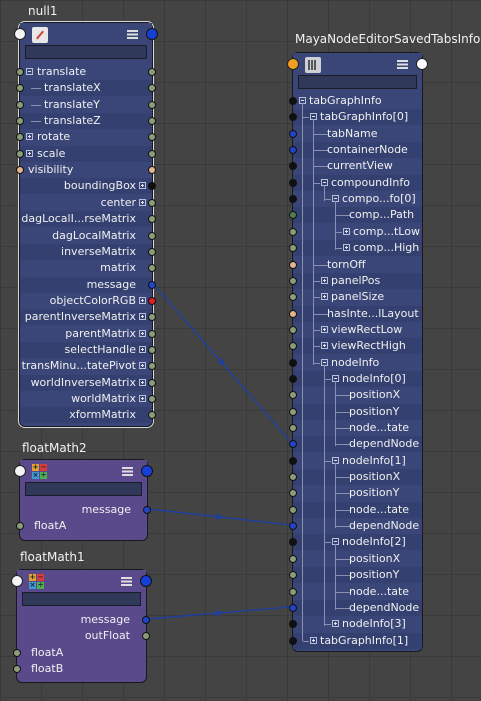  Describe the element at coordinates (88, 349) in the screenshot. I see `attribute-row-selecthandle: selectHandle` at that location.